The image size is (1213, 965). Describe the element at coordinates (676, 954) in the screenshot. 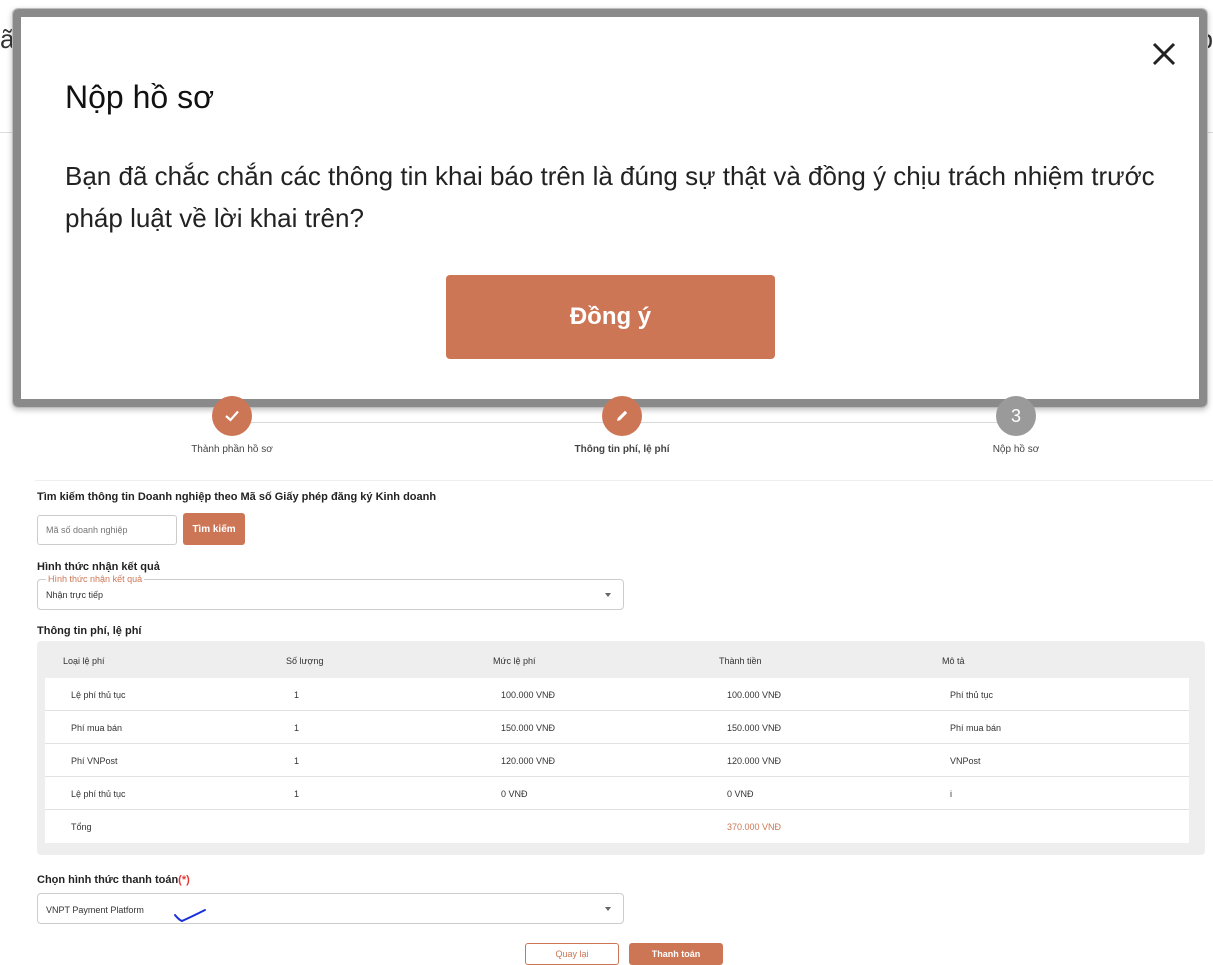

I see `pay-button: Thanh toán` at that location.